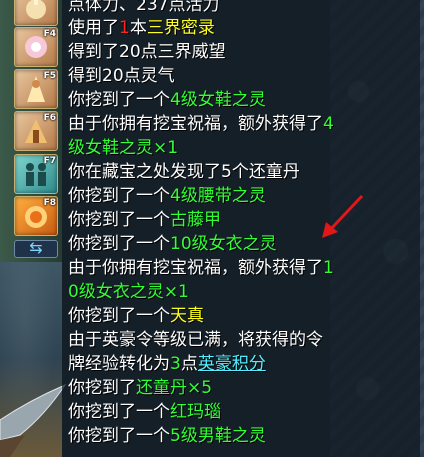 The height and width of the screenshot is (457, 424). What do you see at coordinates (49, 161) in the screenshot?
I see `hotkey-f7: F7` at bounding box center [49, 161].